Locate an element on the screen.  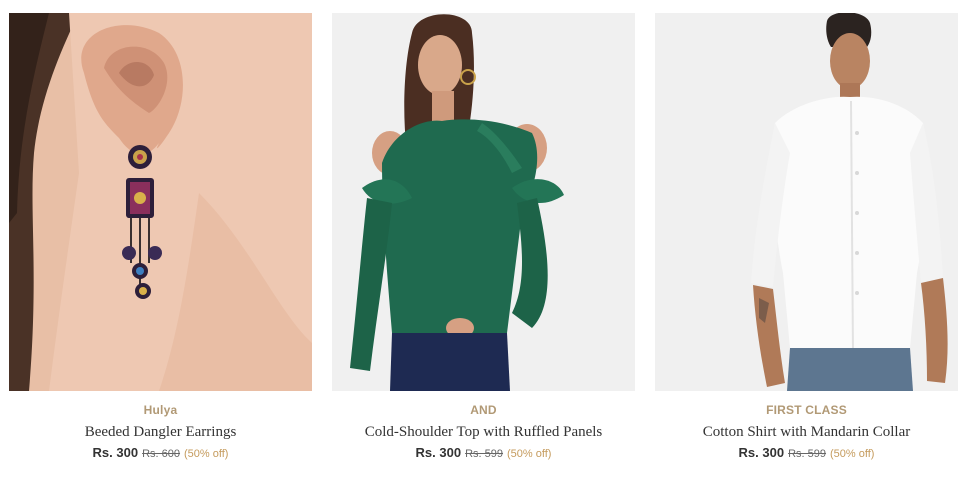
brand-name: FIRST CLASS is located at coordinates (806, 410).